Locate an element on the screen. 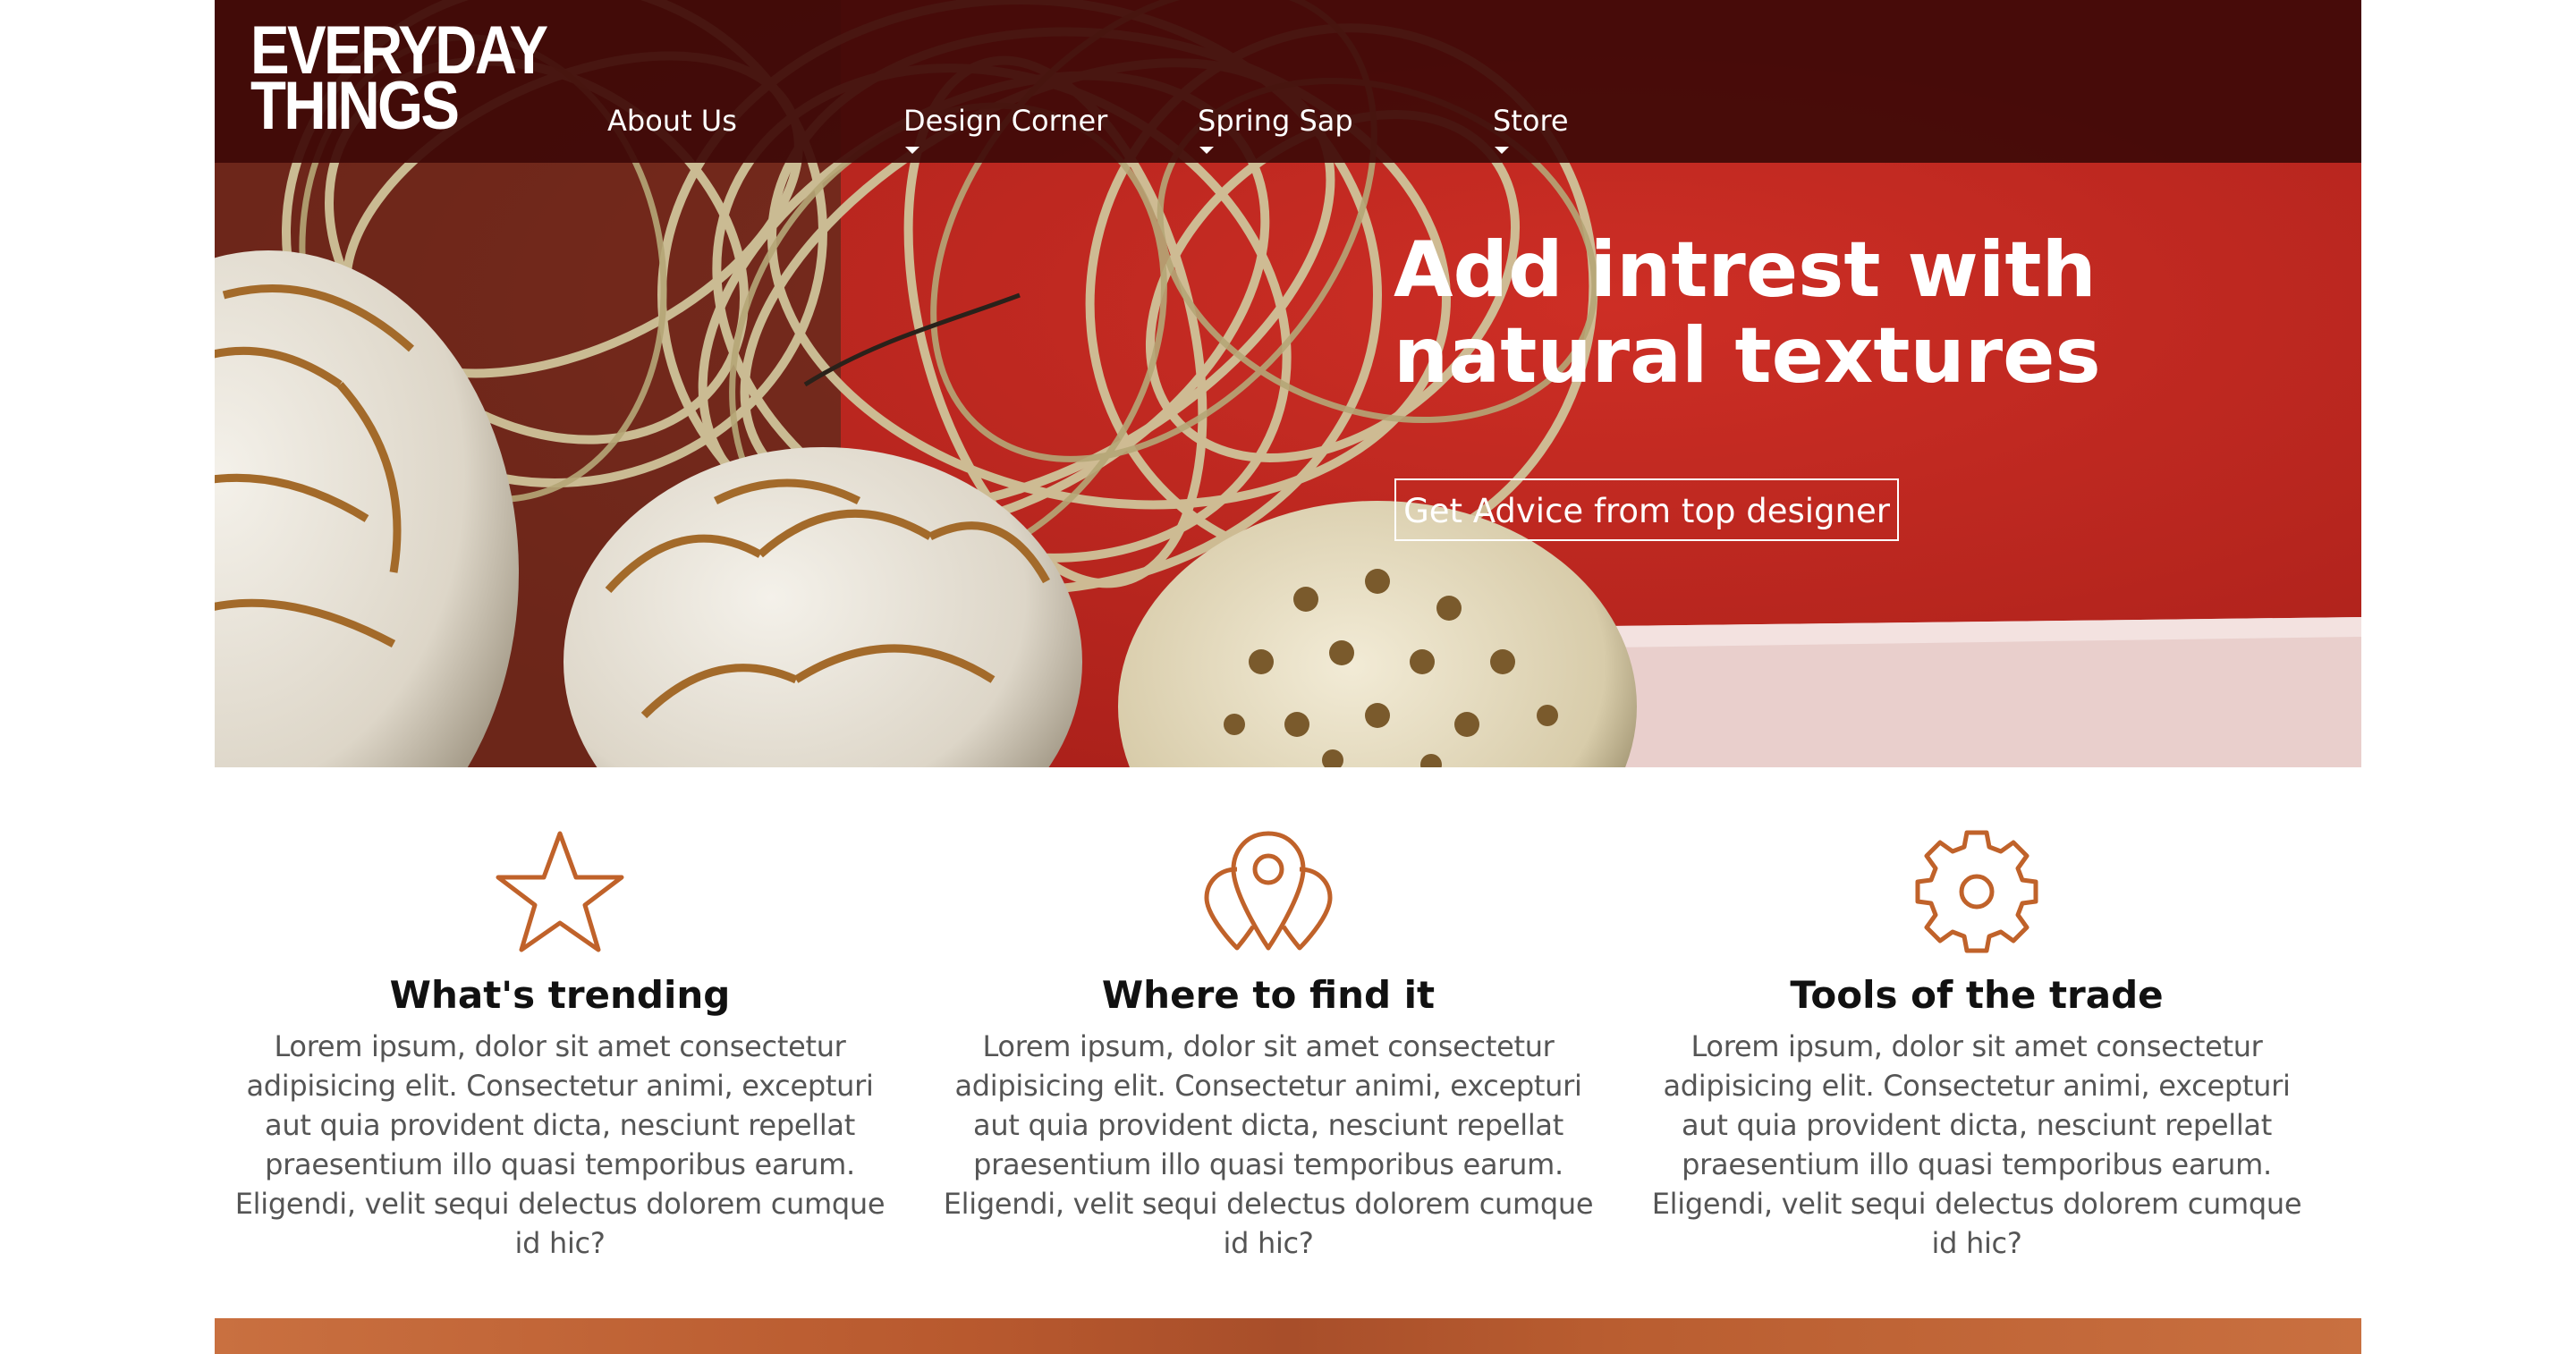  star-icon is located at coordinates (560, 891).